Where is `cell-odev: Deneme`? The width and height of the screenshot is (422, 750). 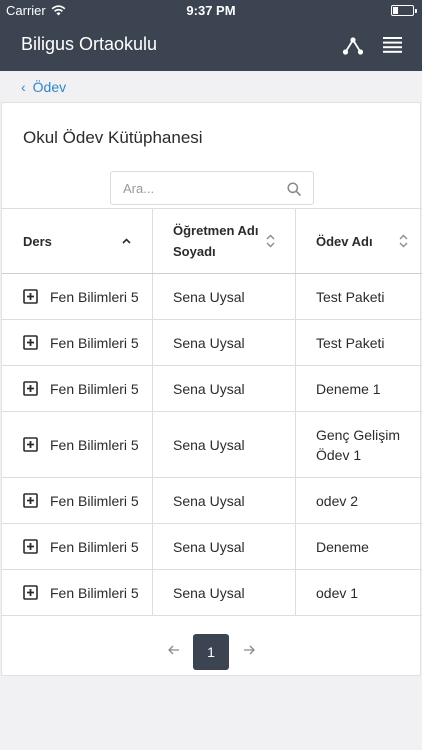 cell-odev: Deneme is located at coordinates (359, 546).